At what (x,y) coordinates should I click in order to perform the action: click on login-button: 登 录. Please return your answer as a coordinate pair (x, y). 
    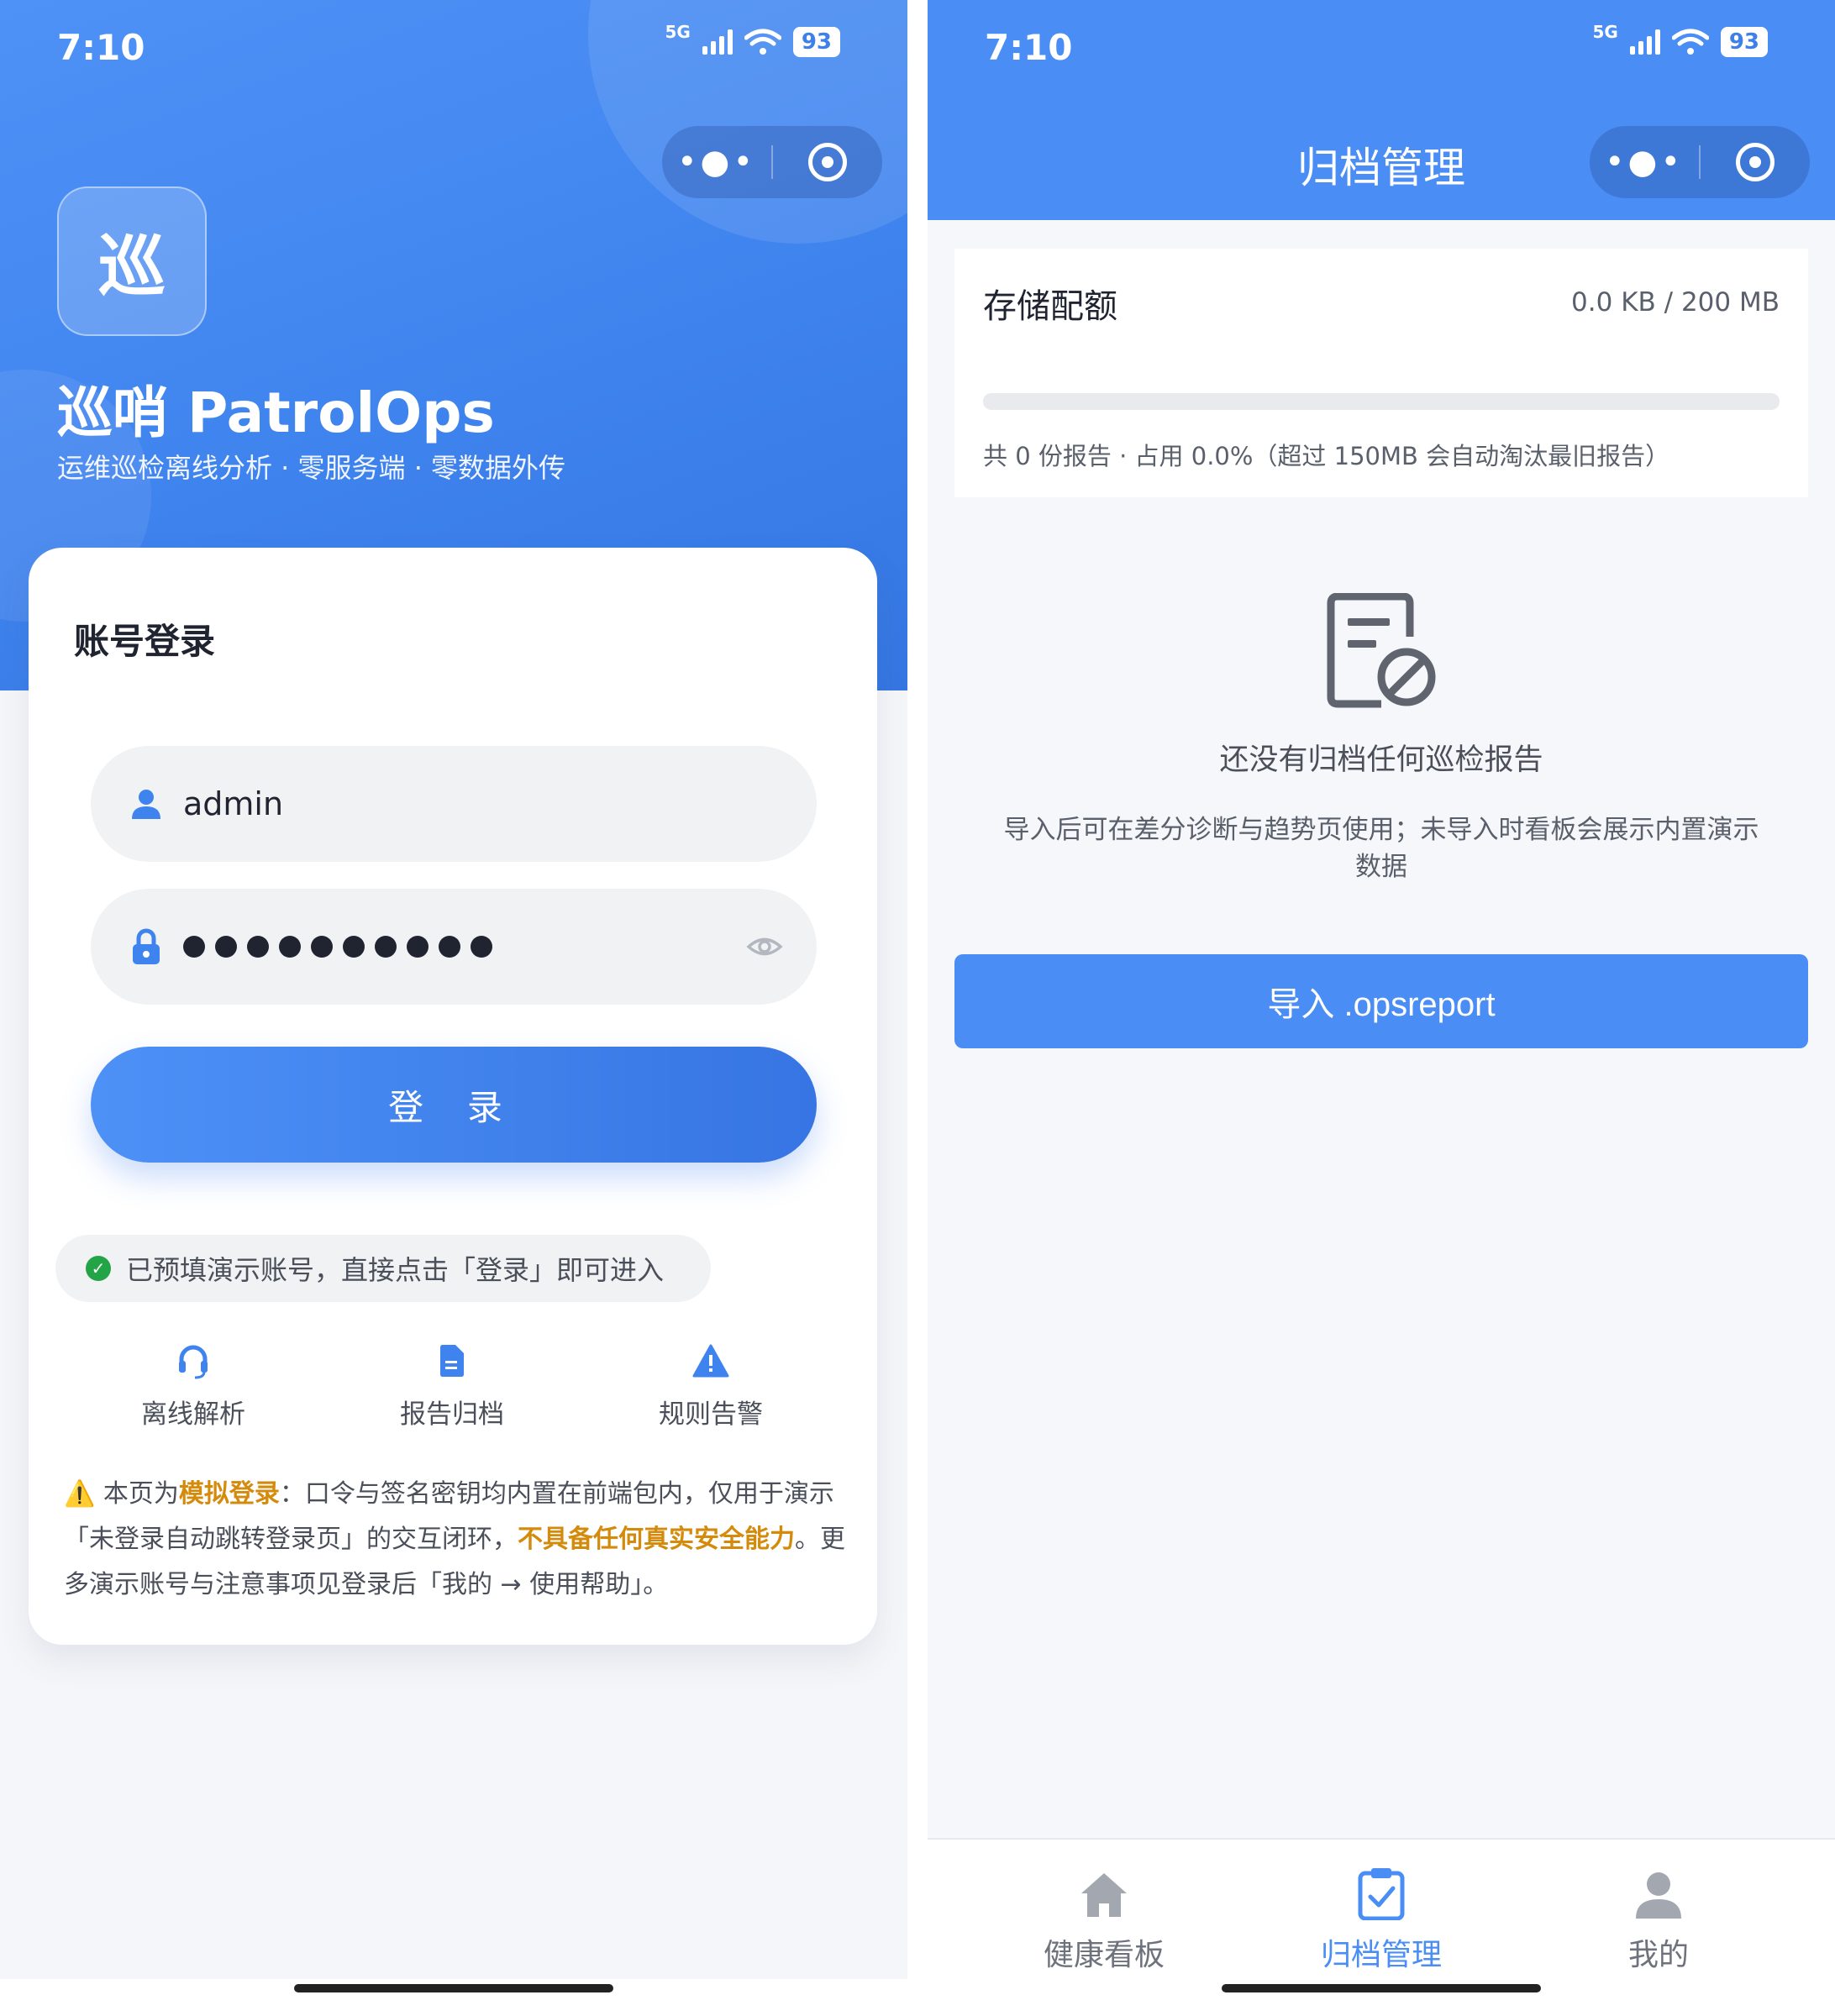
    Looking at the image, I should click on (454, 1105).